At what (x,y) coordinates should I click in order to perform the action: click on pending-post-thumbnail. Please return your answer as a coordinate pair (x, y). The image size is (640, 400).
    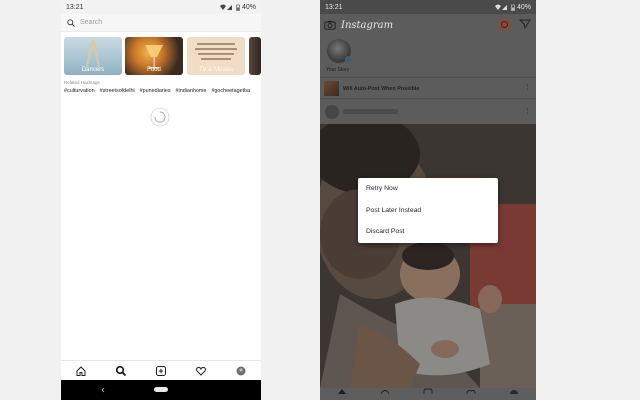
    Looking at the image, I should click on (331, 88).